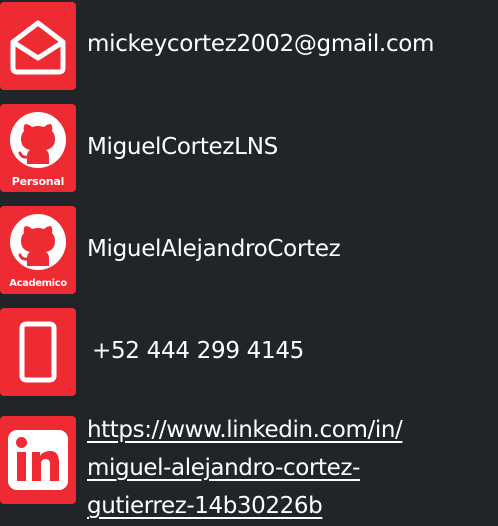 The image size is (498, 526). What do you see at coordinates (205, 506) in the screenshot?
I see `linkedin-url-line-3: gutierrez-14b30226b` at bounding box center [205, 506].